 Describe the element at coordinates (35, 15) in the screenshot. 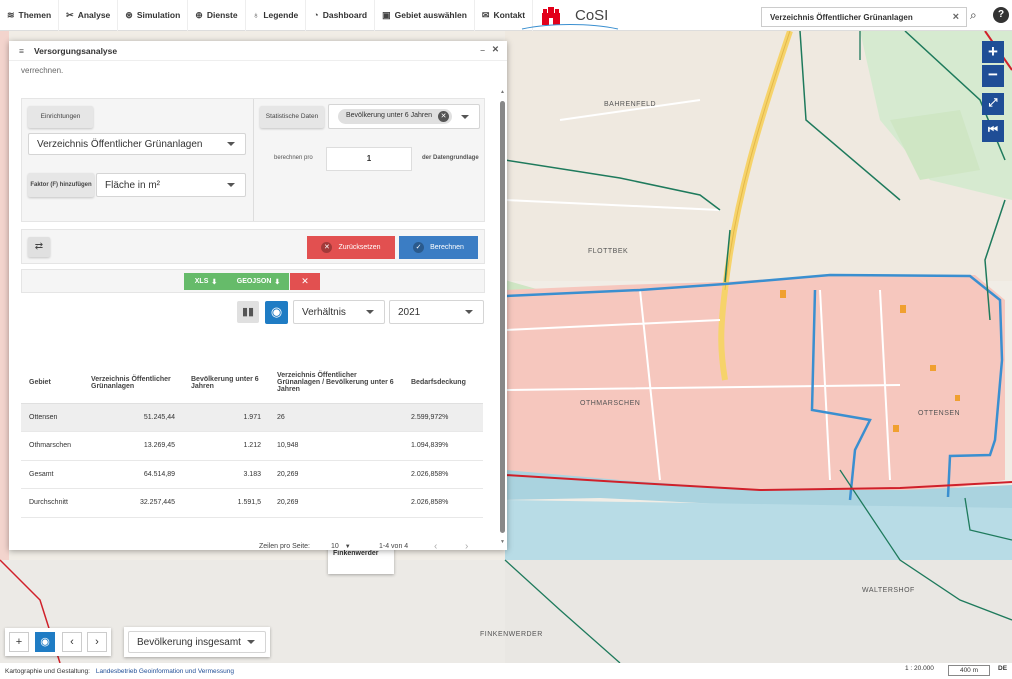

I see `nav-label: Themen` at that location.